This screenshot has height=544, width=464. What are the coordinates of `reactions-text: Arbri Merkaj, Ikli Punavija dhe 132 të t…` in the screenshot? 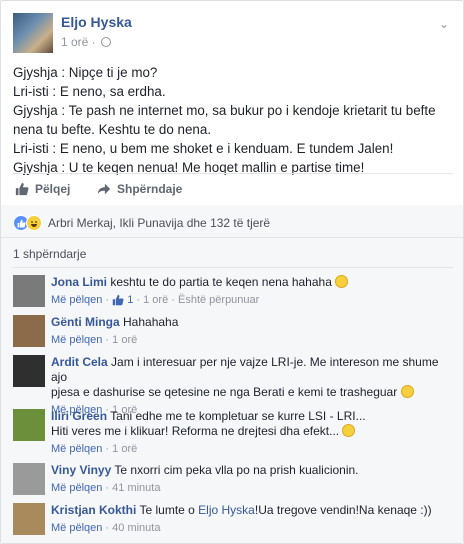 It's located at (159, 223).